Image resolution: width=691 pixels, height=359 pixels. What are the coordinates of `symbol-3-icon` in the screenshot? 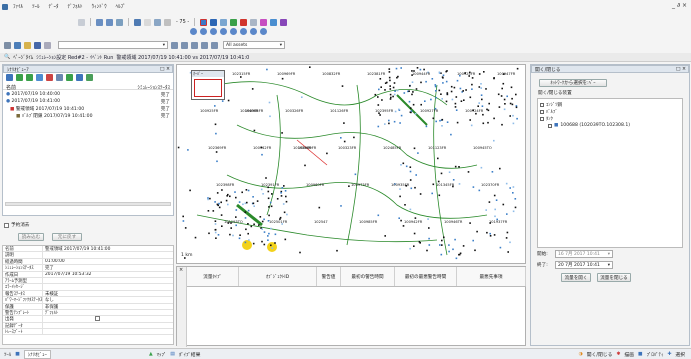 It's located at (213, 31).